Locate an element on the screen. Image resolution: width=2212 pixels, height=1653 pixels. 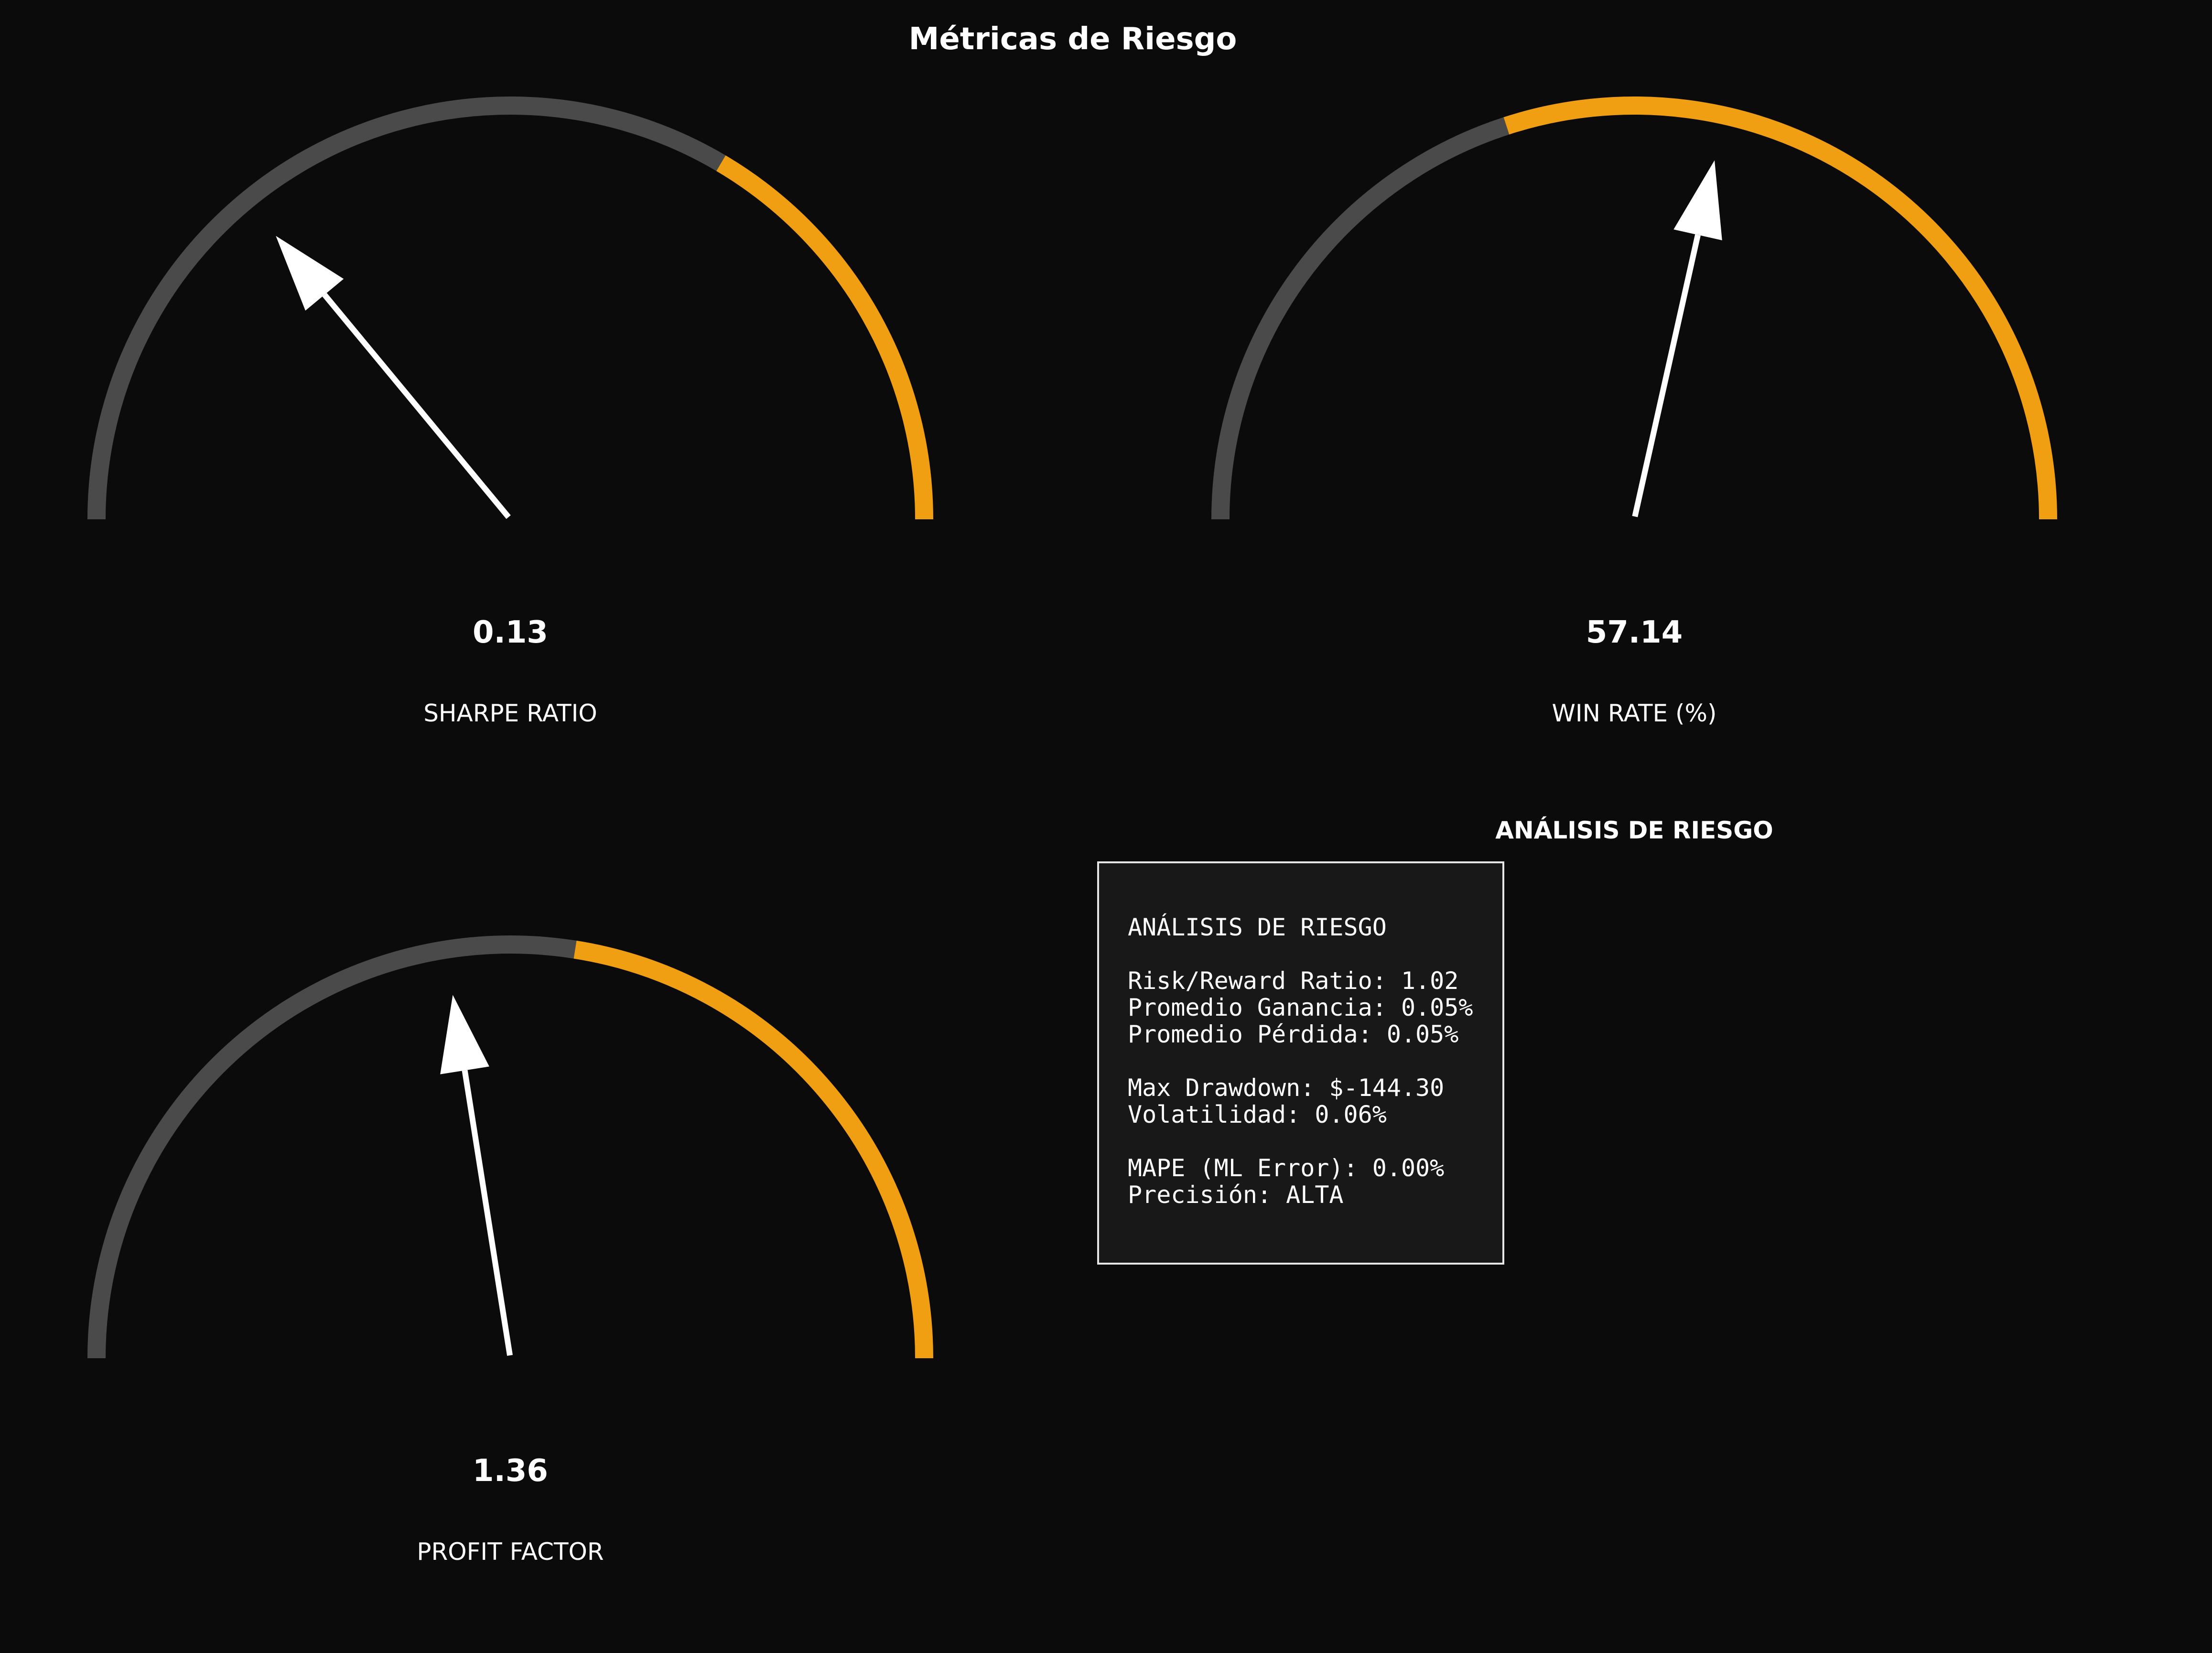
risk-line: Precisión: ALTA is located at coordinates (1236, 1195).